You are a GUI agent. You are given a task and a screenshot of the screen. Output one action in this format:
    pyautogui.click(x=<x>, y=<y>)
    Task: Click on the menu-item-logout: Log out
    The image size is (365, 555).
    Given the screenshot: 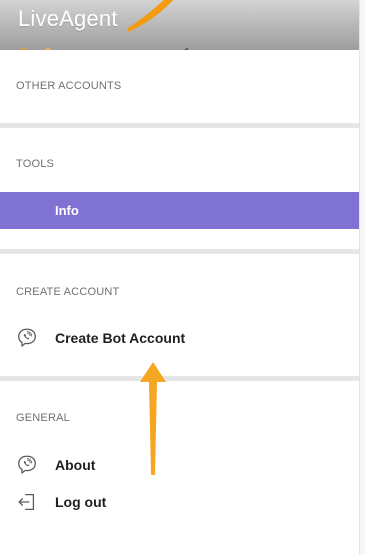 What is the action you would take?
    pyautogui.click(x=179, y=502)
    